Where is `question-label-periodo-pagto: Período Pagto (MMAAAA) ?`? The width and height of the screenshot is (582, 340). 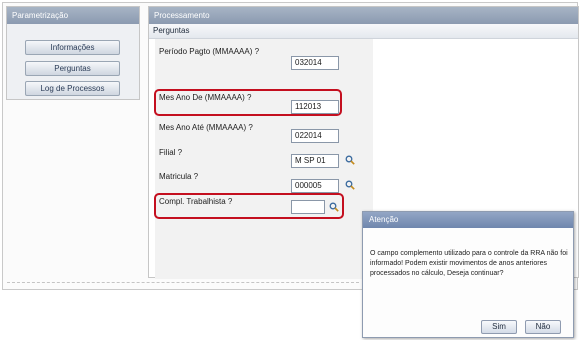 question-label-periodo-pagto: Período Pagto (MMAAAA) ? is located at coordinates (209, 51).